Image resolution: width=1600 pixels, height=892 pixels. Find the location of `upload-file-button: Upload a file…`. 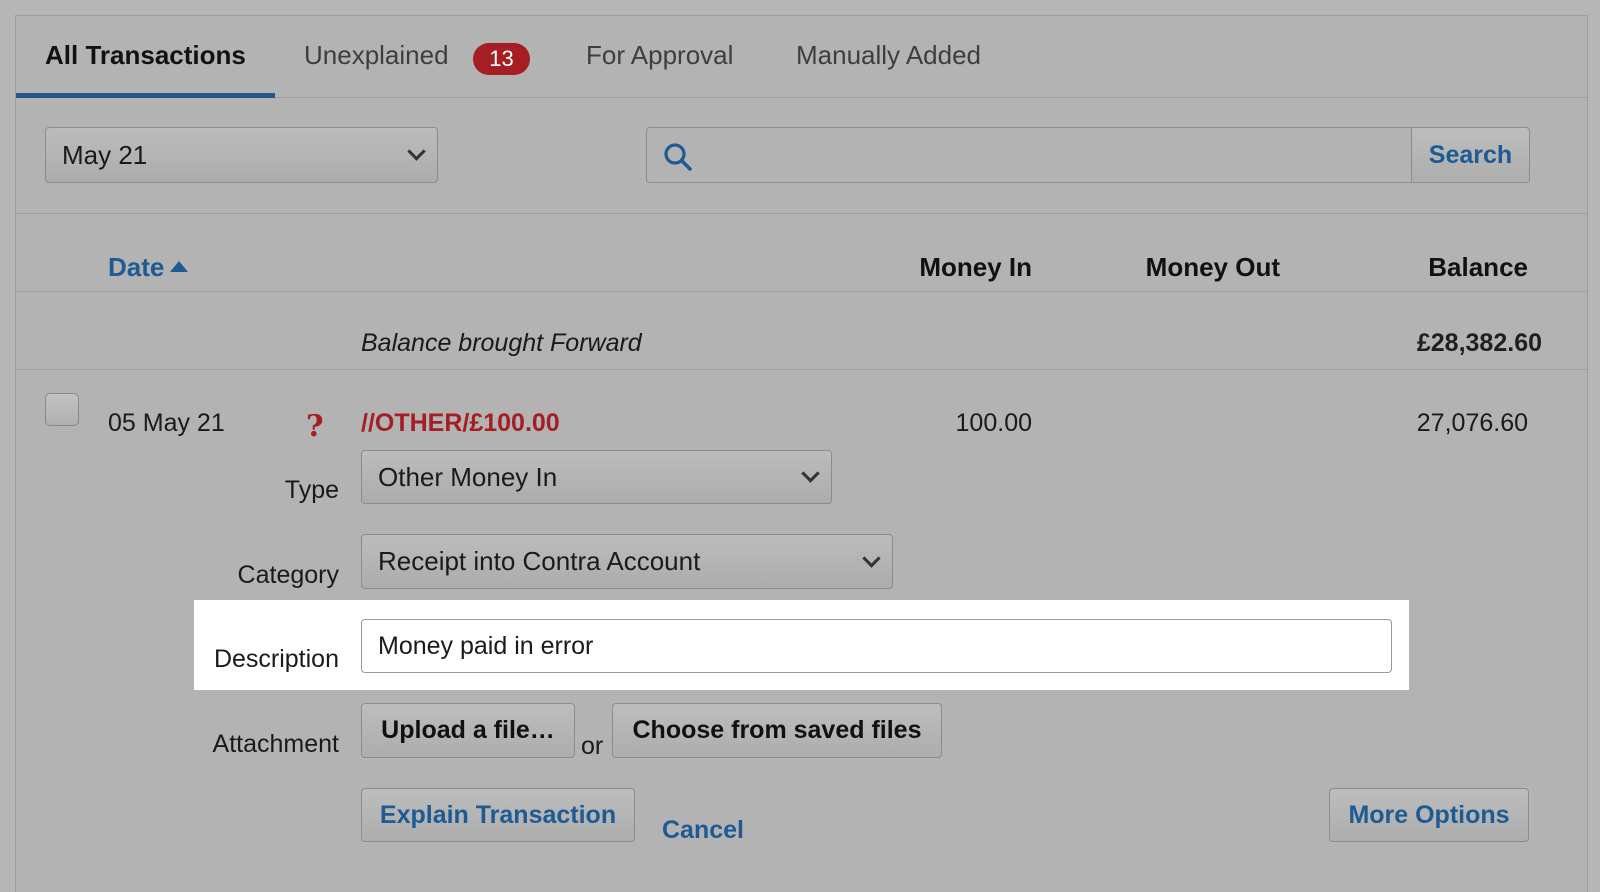

upload-file-button: Upload a file… is located at coordinates (468, 730).